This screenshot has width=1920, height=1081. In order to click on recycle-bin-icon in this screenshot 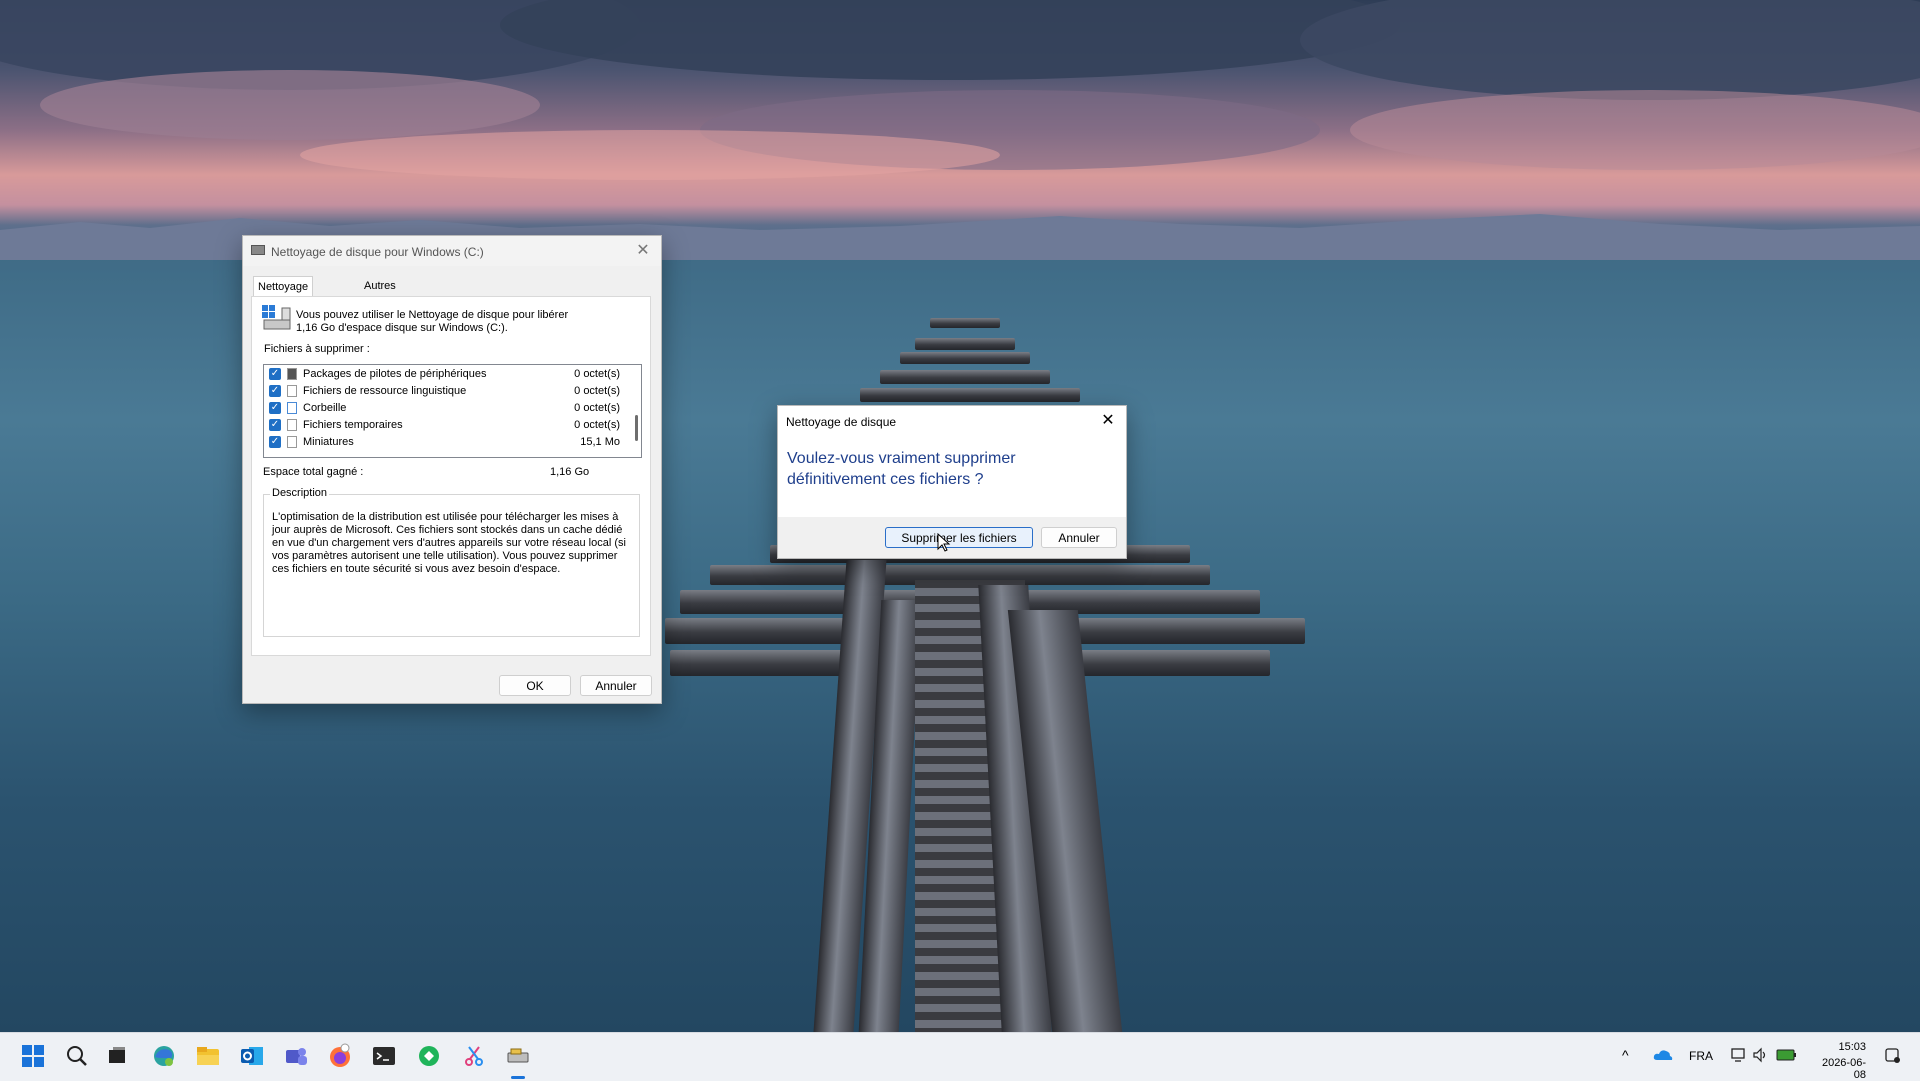, I will do `click(292, 408)`.